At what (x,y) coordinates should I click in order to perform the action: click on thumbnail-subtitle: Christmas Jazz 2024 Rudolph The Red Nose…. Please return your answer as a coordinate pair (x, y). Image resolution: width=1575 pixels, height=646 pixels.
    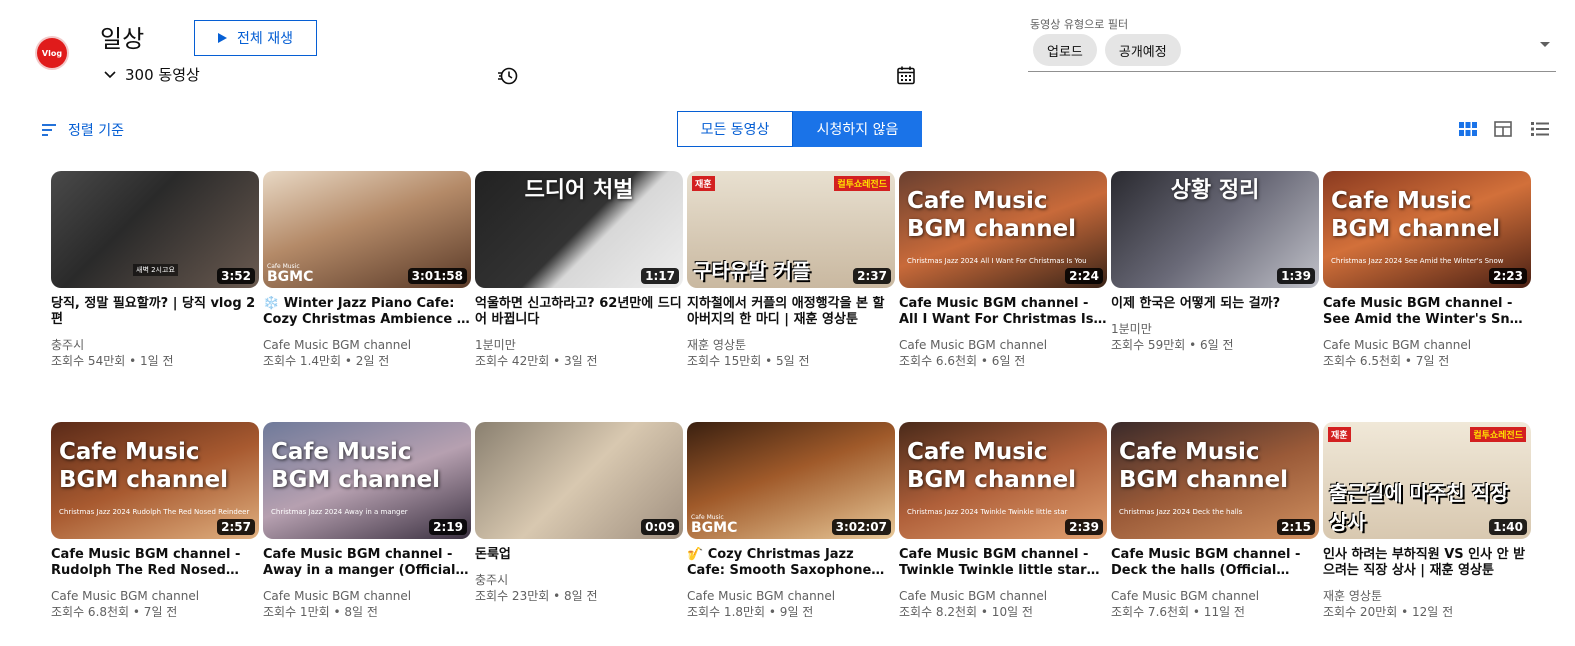
    Looking at the image, I should click on (154, 512).